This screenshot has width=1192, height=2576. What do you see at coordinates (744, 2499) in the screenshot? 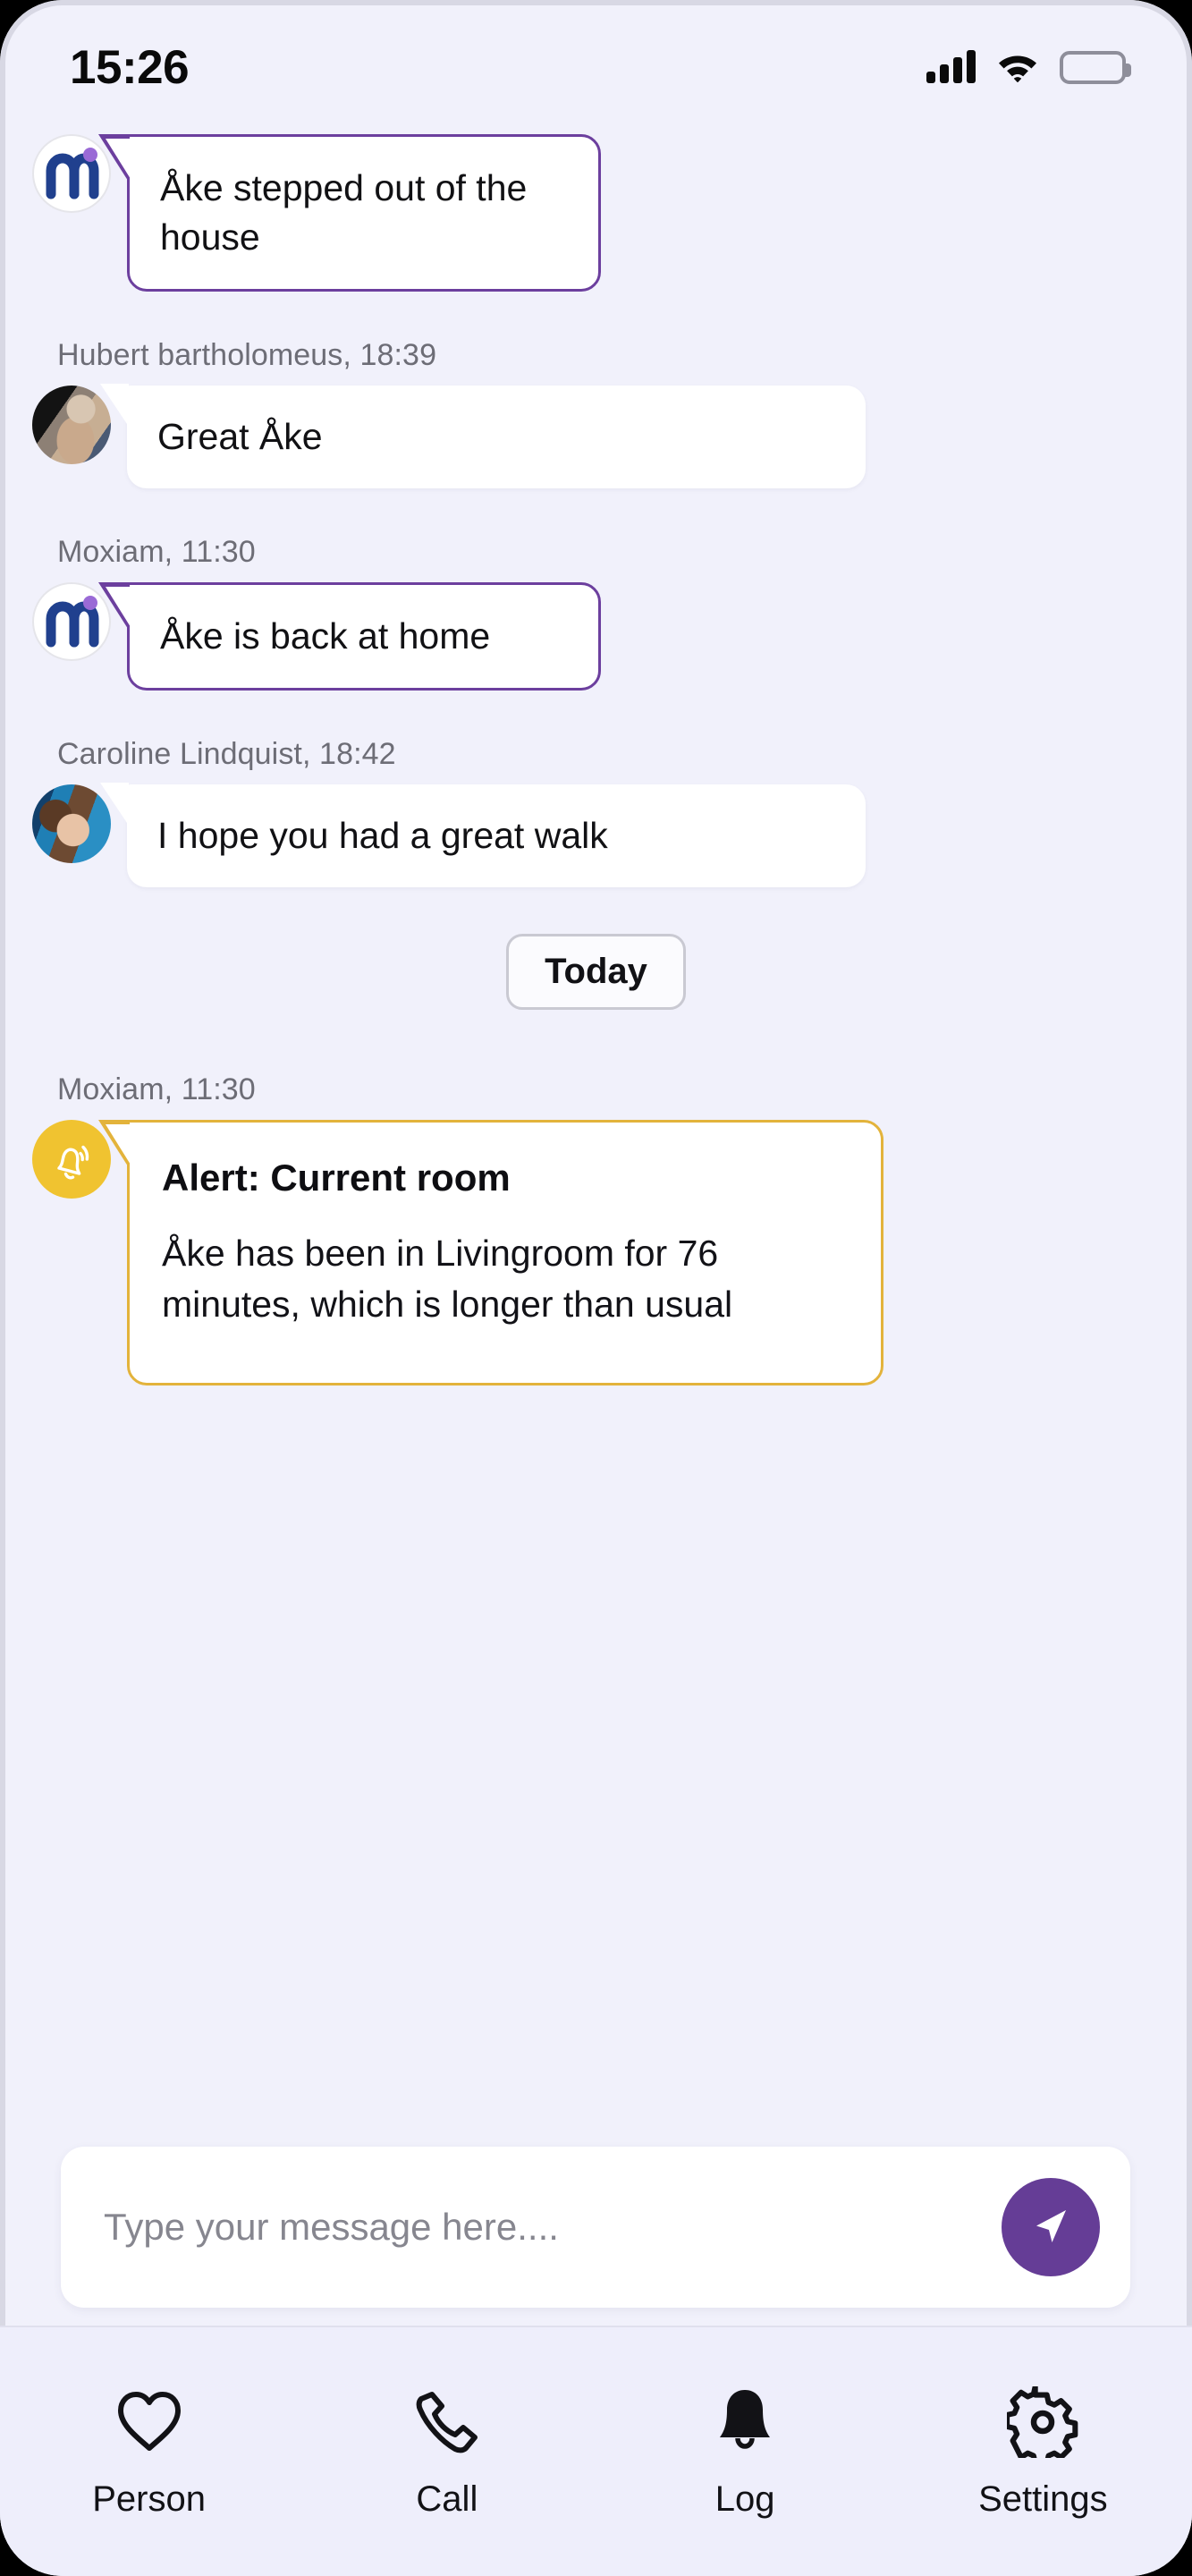
I see `nav-label-log: Log` at bounding box center [744, 2499].